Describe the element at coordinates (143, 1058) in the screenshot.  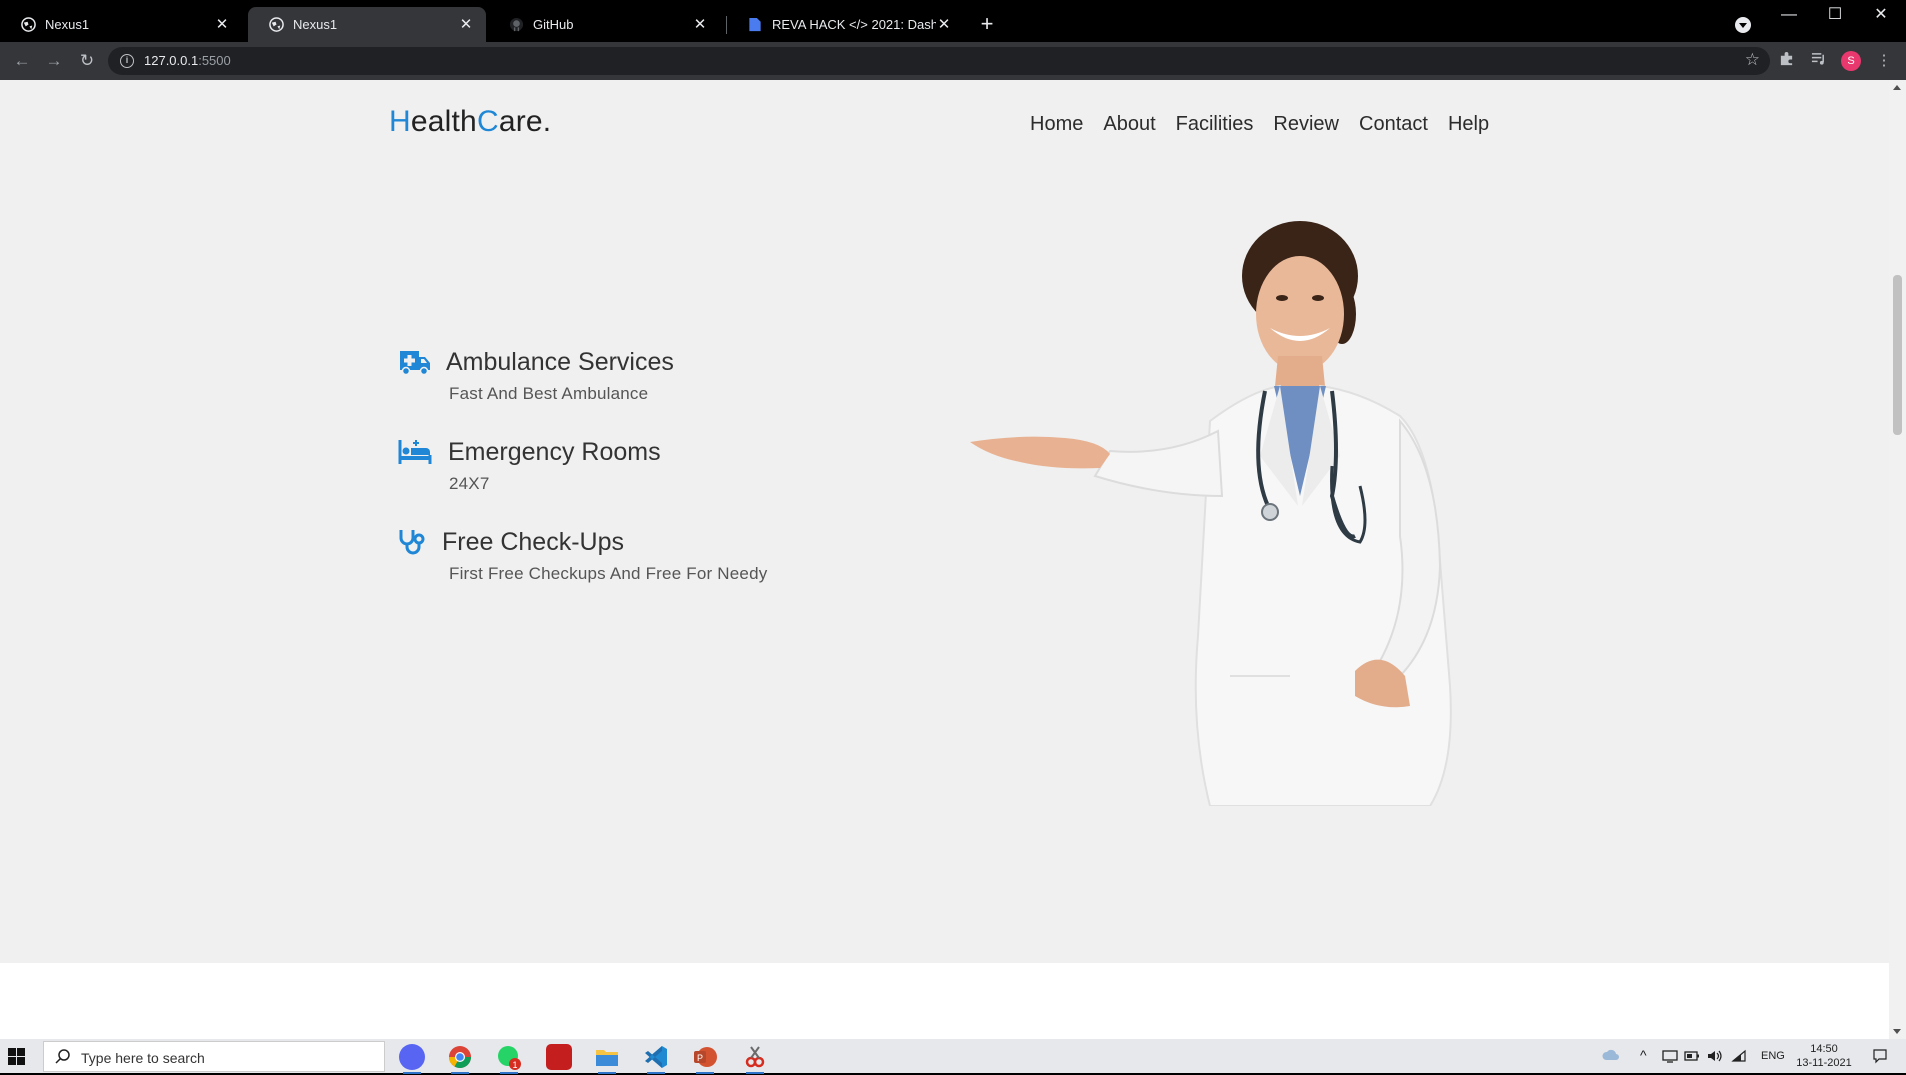
I see `search-placeholder: Type here to search` at that location.